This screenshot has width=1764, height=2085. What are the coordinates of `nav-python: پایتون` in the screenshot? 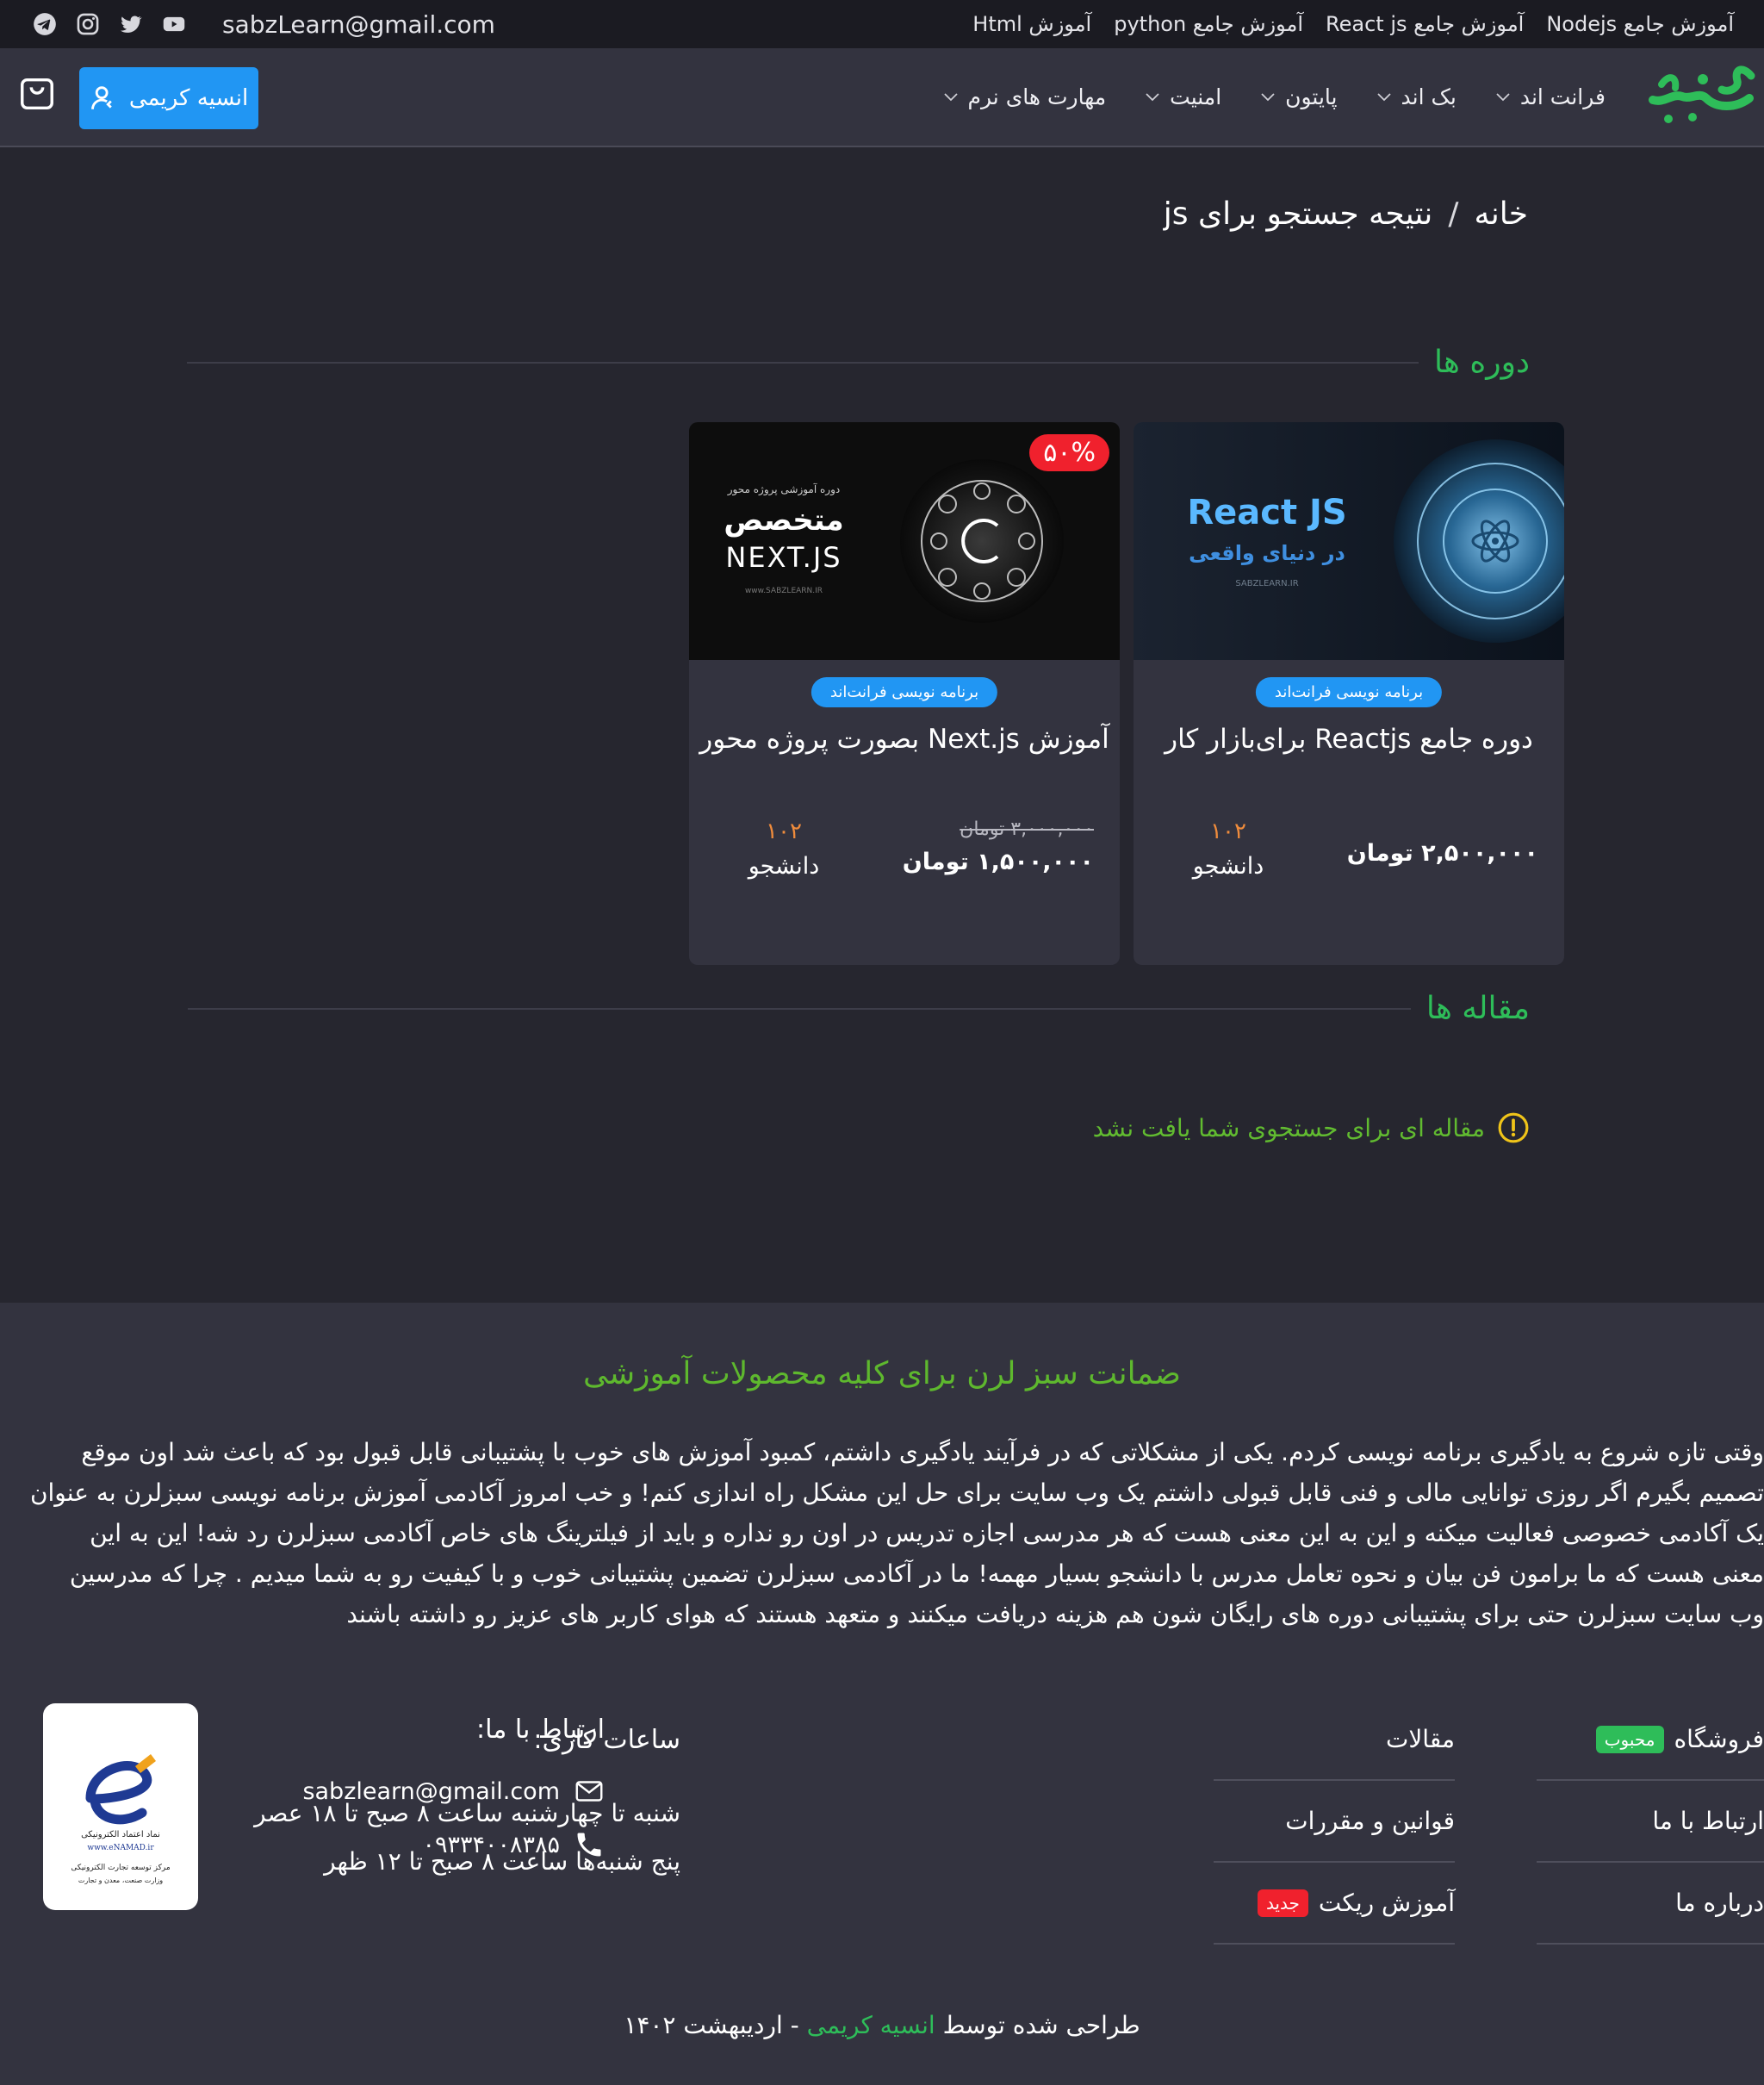 It's located at (1298, 96).